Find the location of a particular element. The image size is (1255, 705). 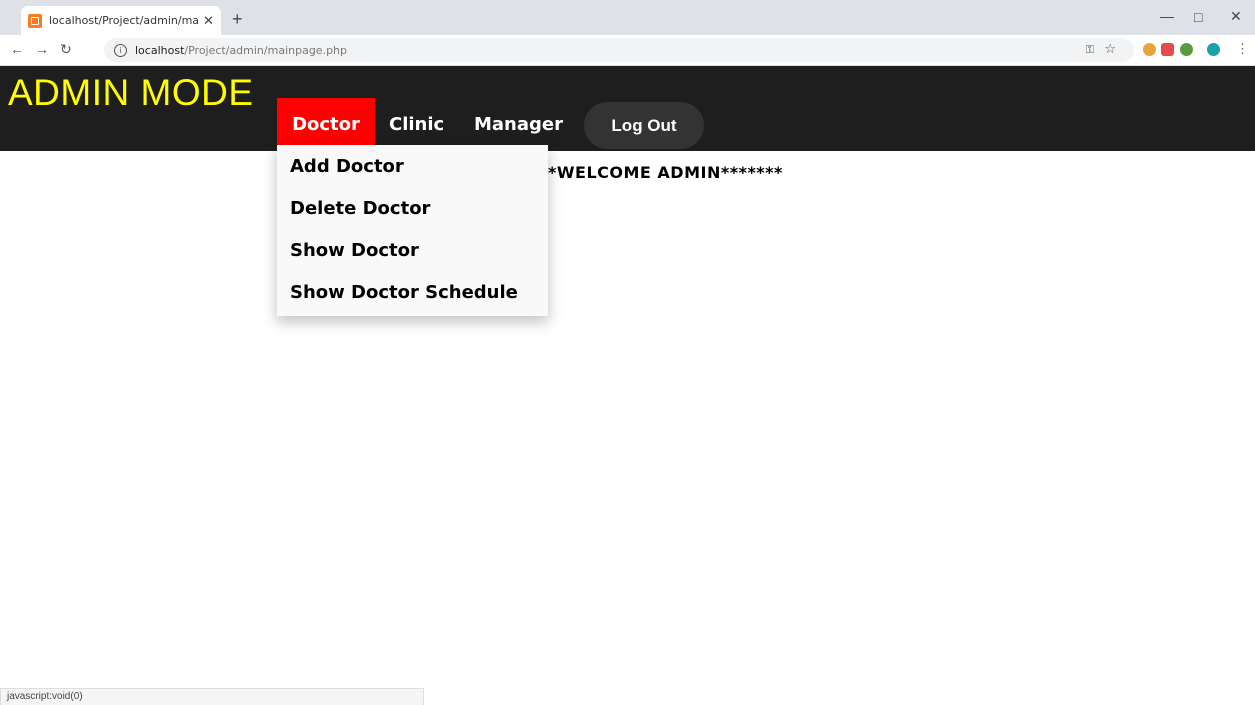

welcome-message: *WELCOME ADMIN******* is located at coordinates (665, 172).